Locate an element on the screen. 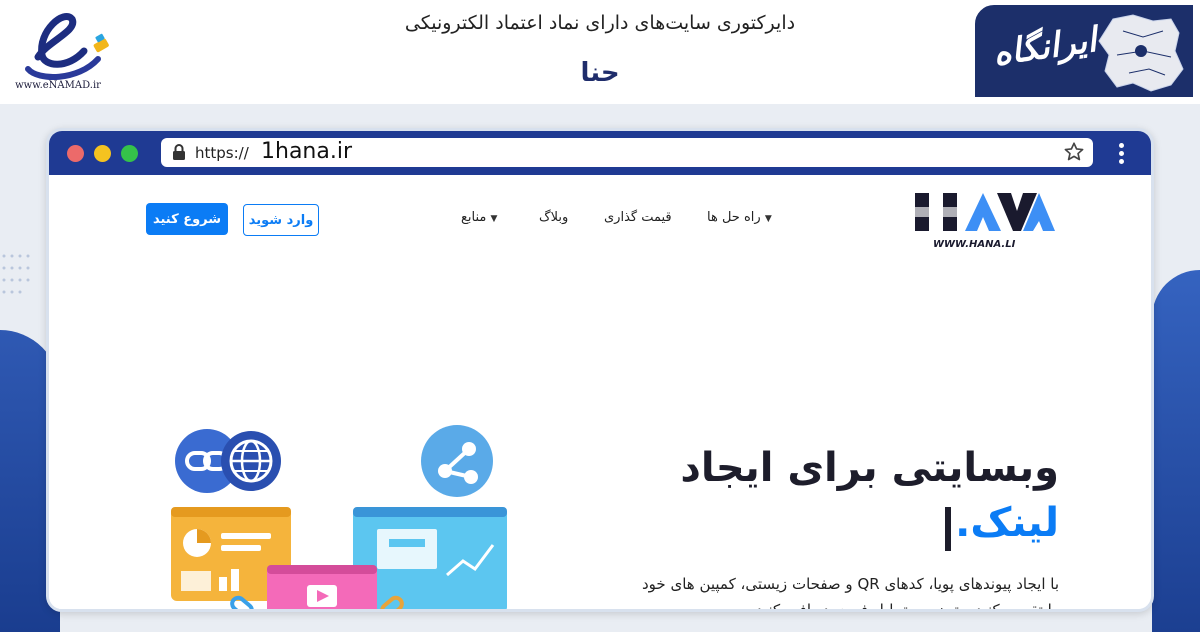  share-icon is located at coordinates (457, 461).